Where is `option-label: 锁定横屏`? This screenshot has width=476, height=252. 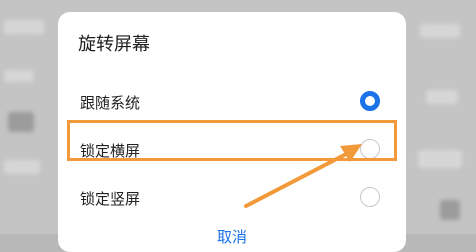
option-label: 锁定横屏 is located at coordinates (110, 151).